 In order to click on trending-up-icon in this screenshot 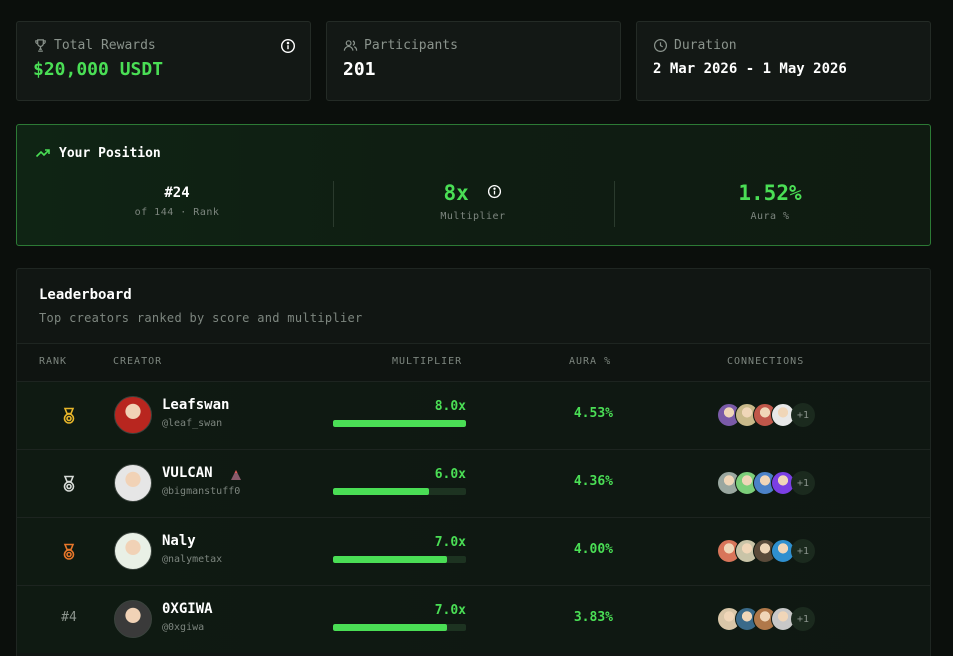, I will do `click(42, 153)`.